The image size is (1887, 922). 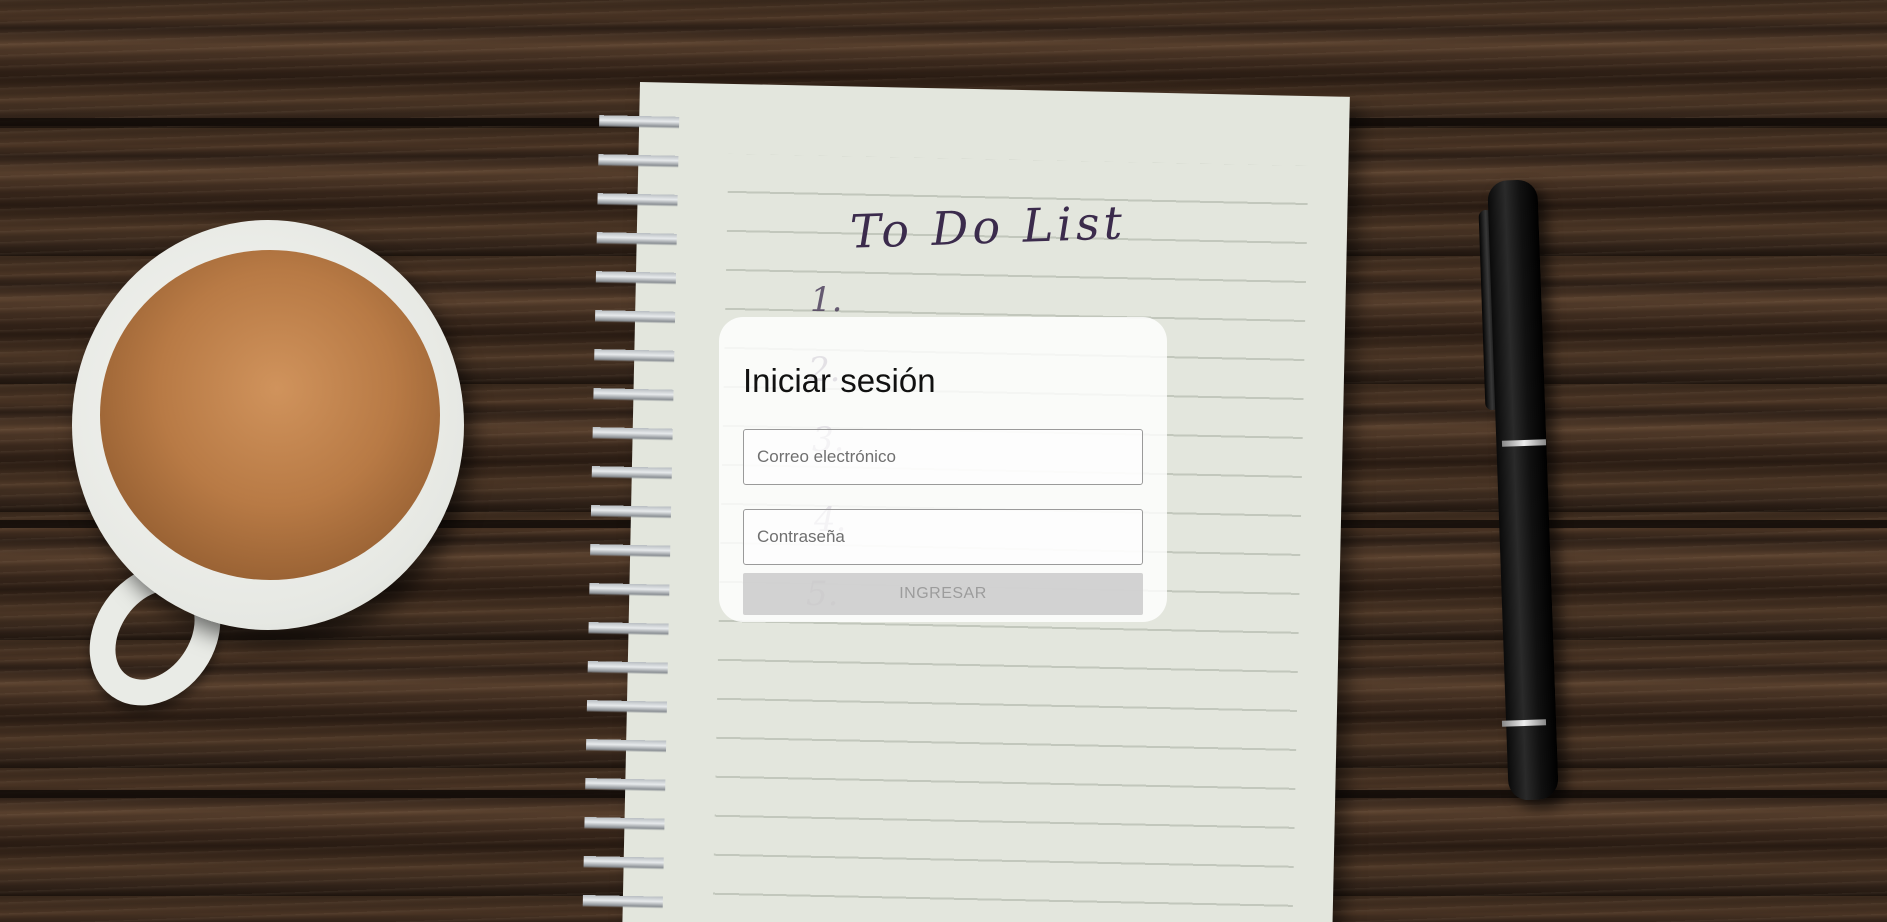 What do you see at coordinates (988, 227) in the screenshot?
I see `notebook-heading: To Do List` at bounding box center [988, 227].